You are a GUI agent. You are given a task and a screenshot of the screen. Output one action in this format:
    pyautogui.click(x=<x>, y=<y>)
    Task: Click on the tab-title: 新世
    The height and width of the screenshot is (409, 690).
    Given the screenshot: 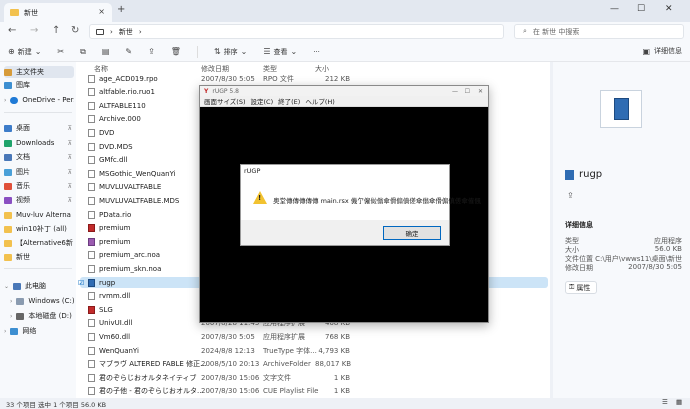 What is the action you would take?
    pyautogui.click(x=31, y=12)
    